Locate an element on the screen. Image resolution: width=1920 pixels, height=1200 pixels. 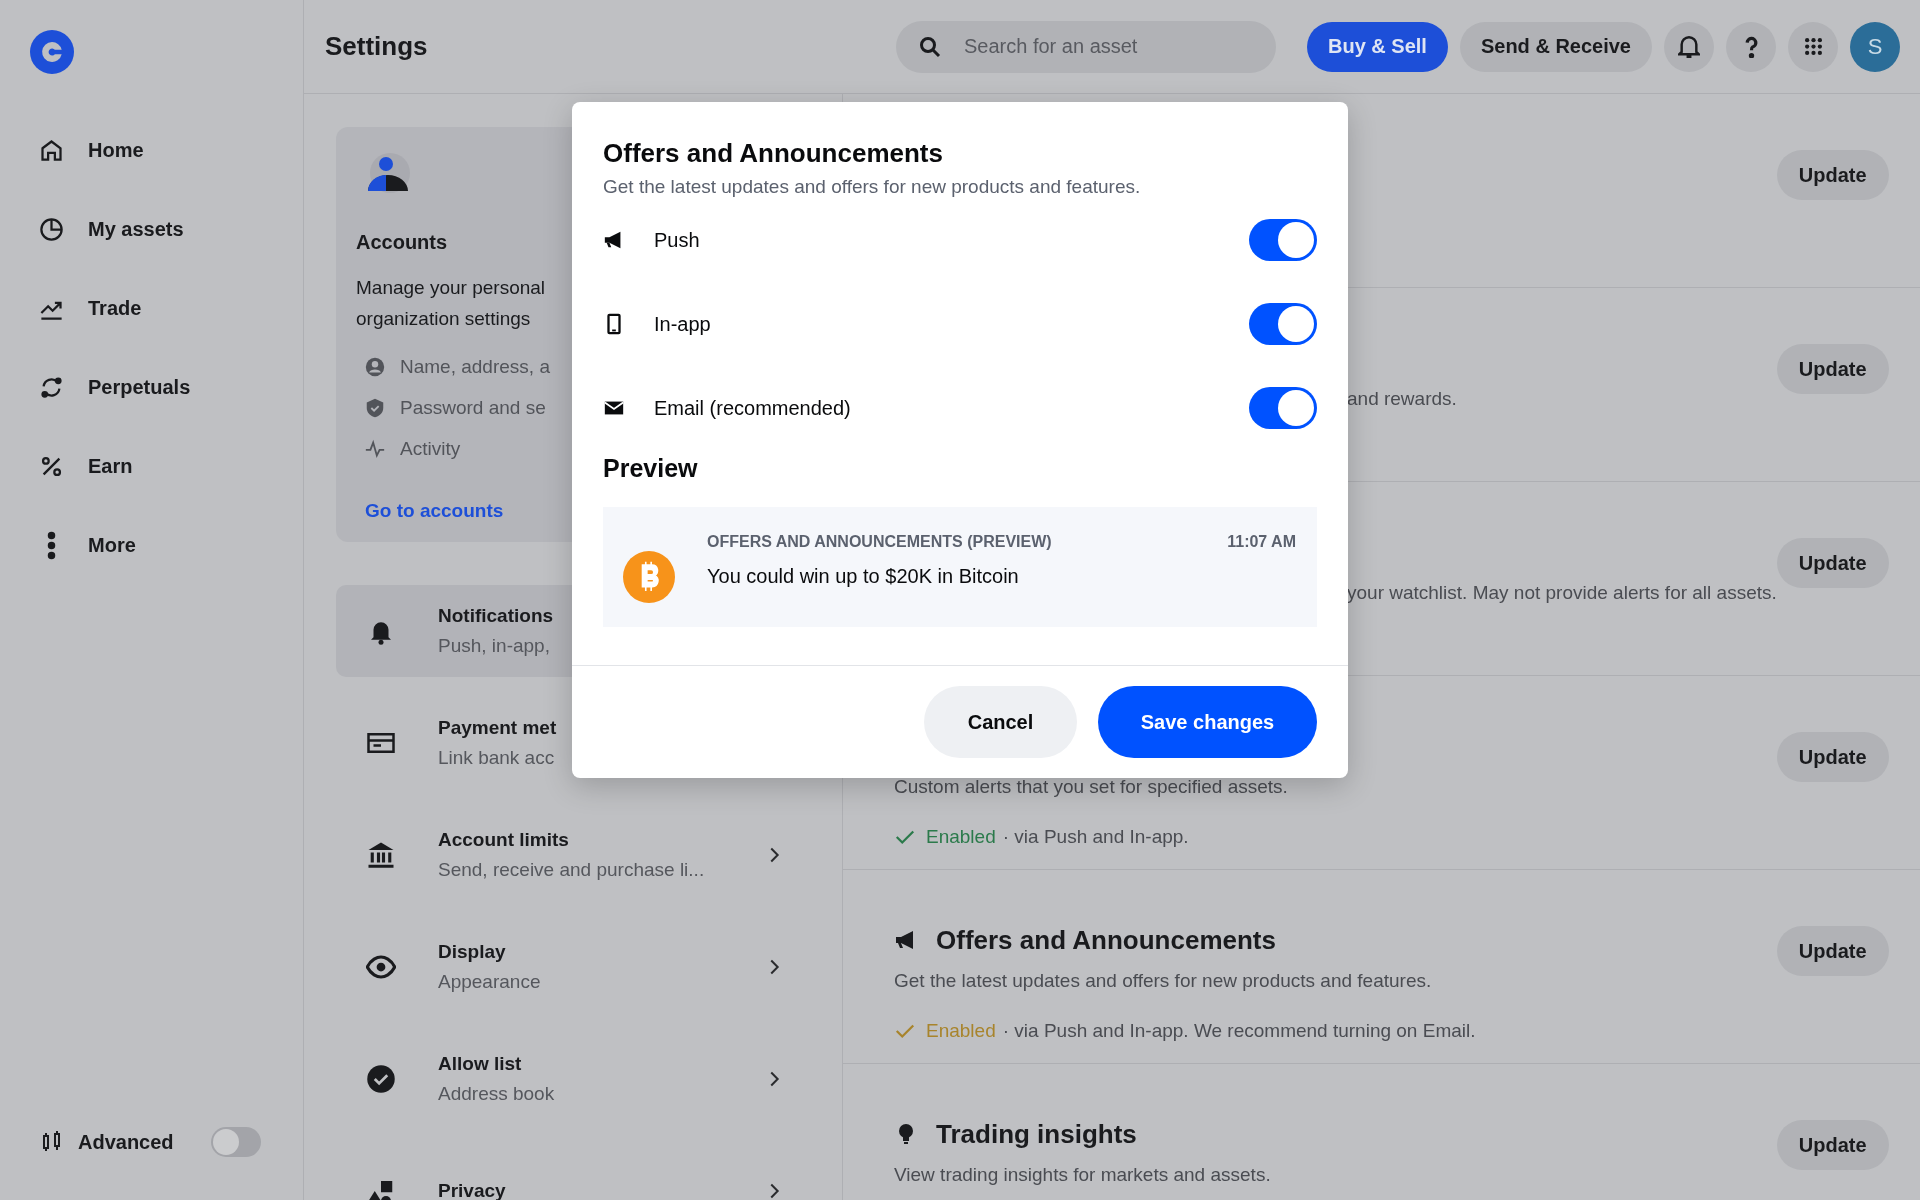
search-field: Search for an asset is located at coordinates (1086, 46).